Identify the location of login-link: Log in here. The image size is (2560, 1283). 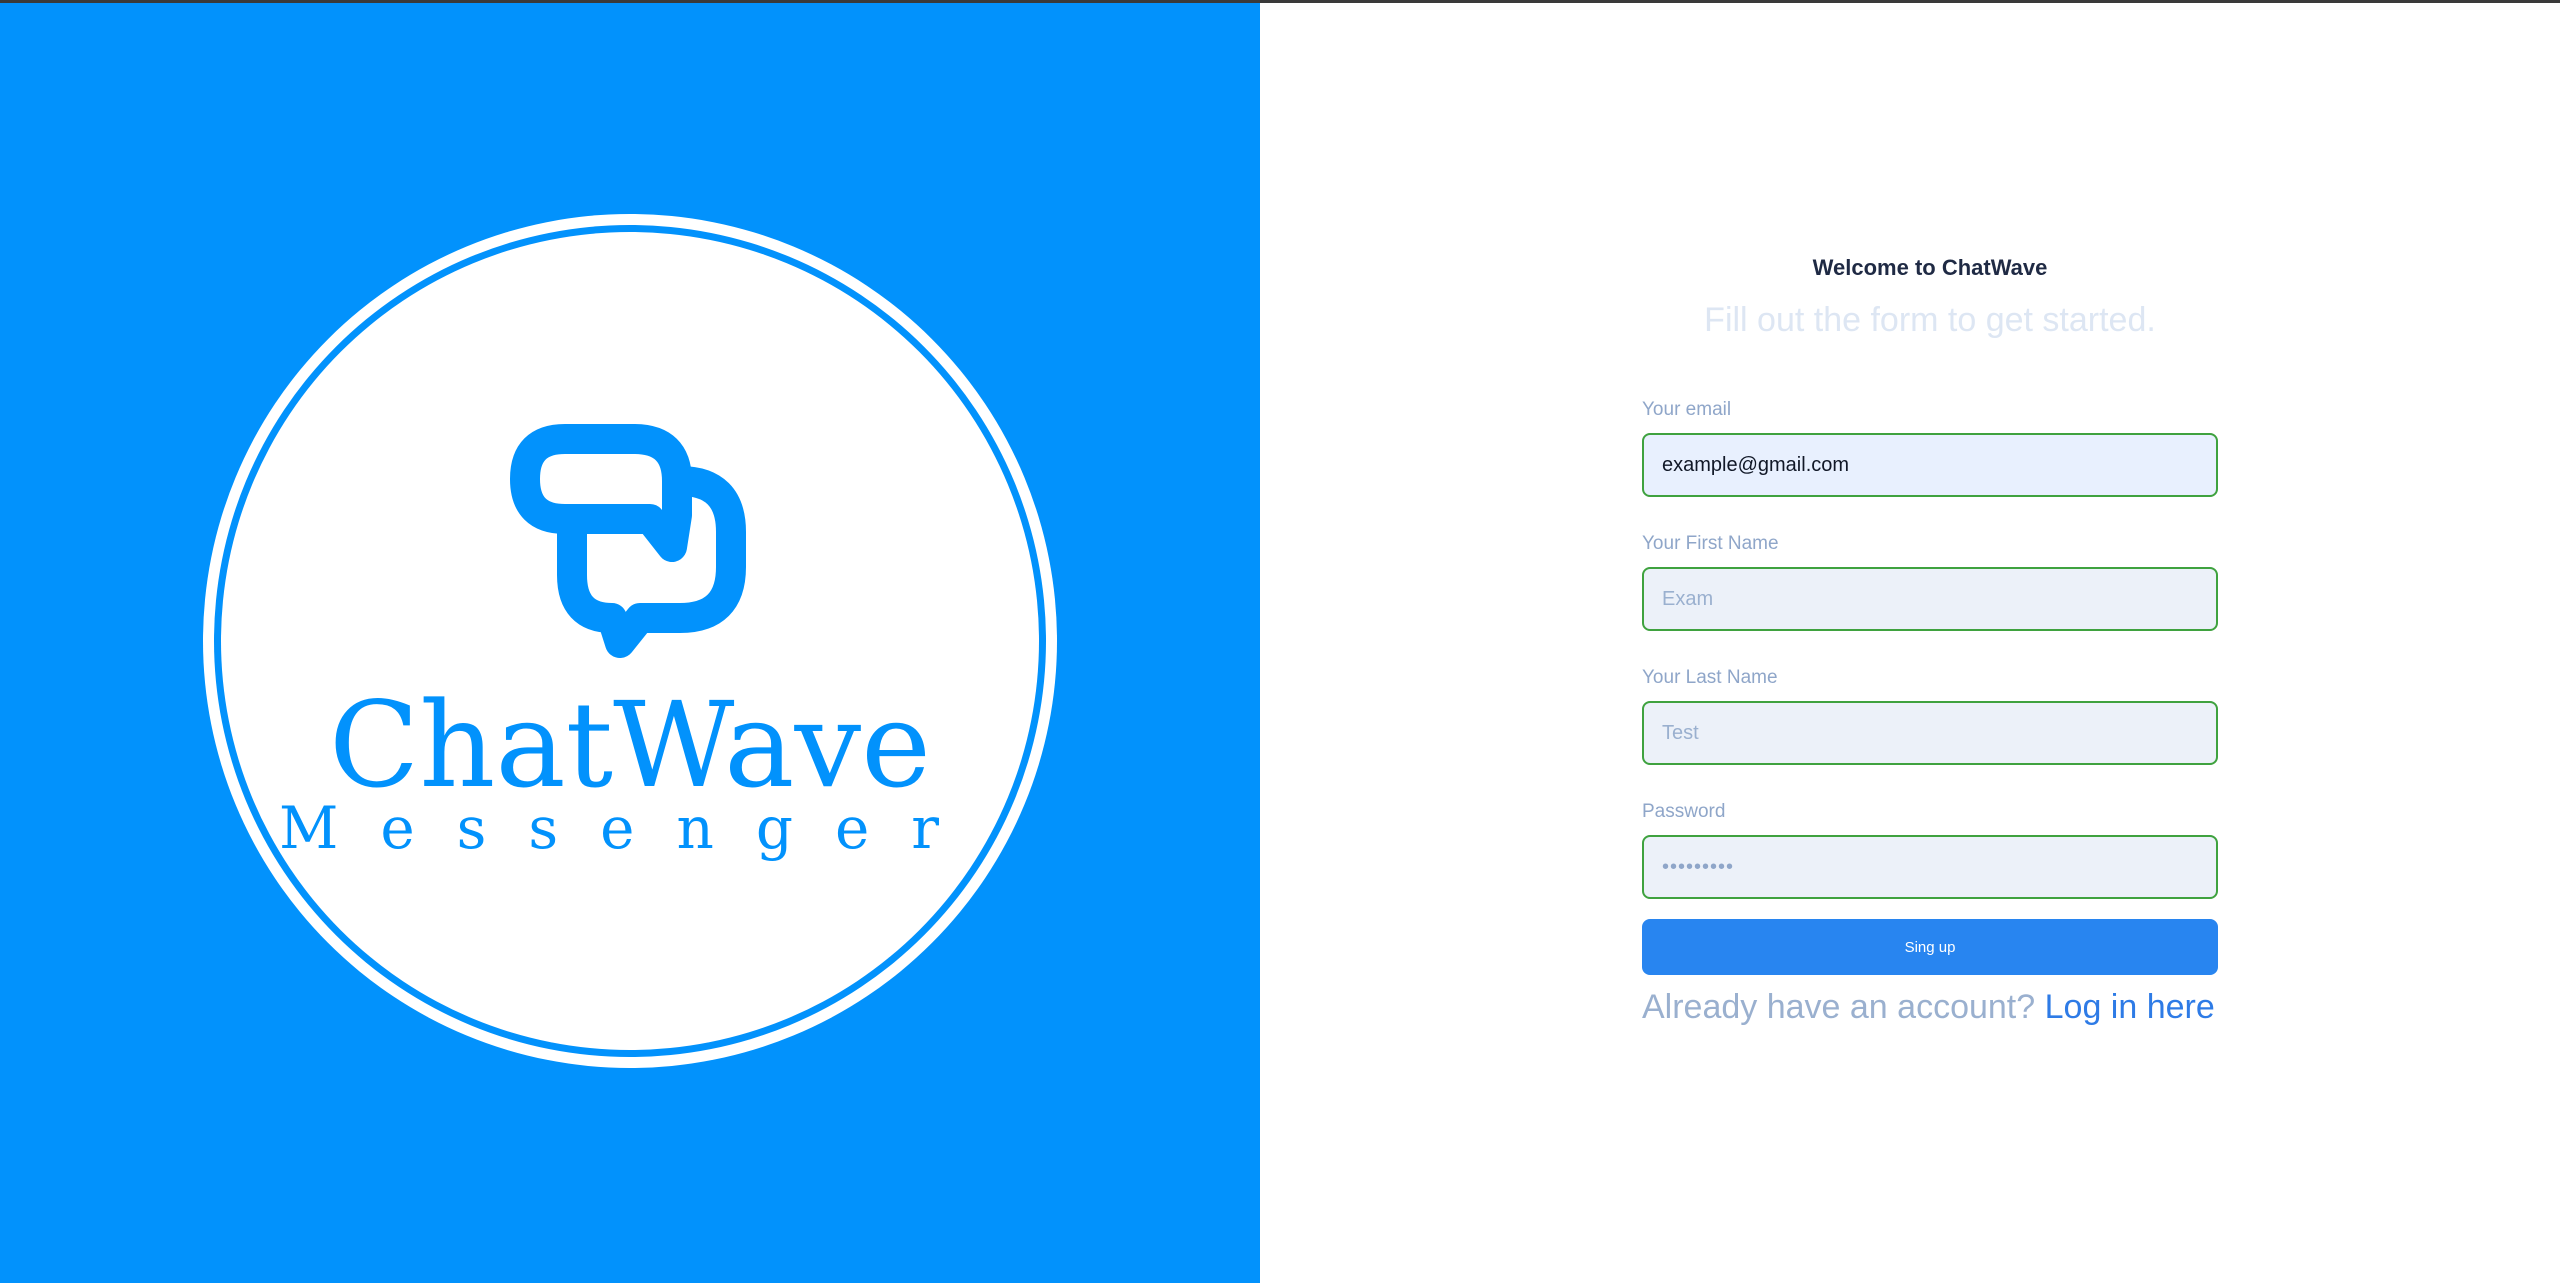
(2130, 1007).